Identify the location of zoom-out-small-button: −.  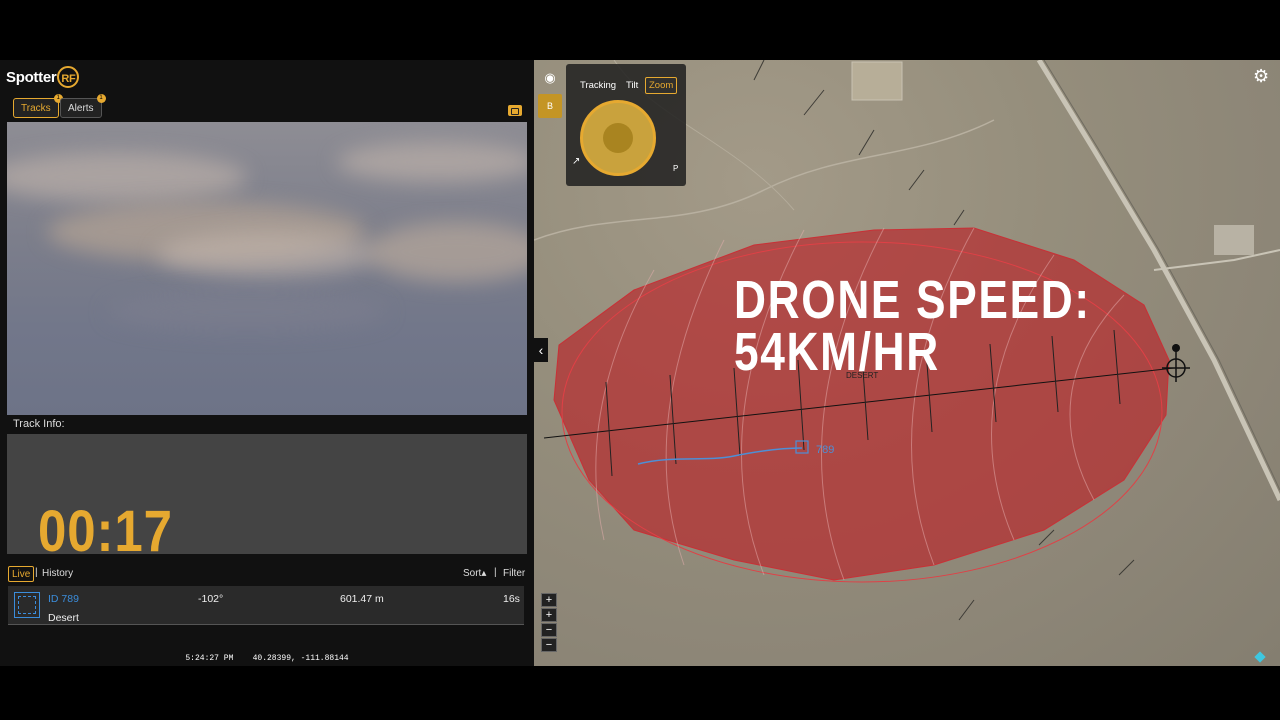
(549, 630).